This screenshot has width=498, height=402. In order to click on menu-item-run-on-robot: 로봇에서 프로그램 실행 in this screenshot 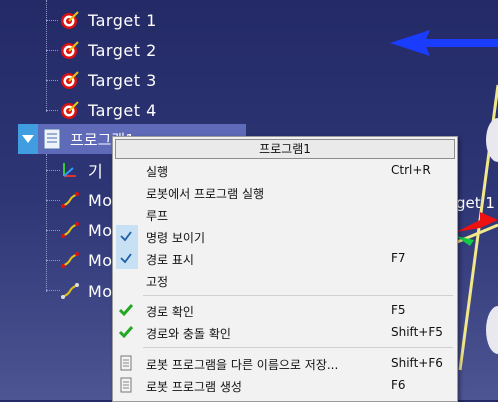, I will do `click(285, 192)`.